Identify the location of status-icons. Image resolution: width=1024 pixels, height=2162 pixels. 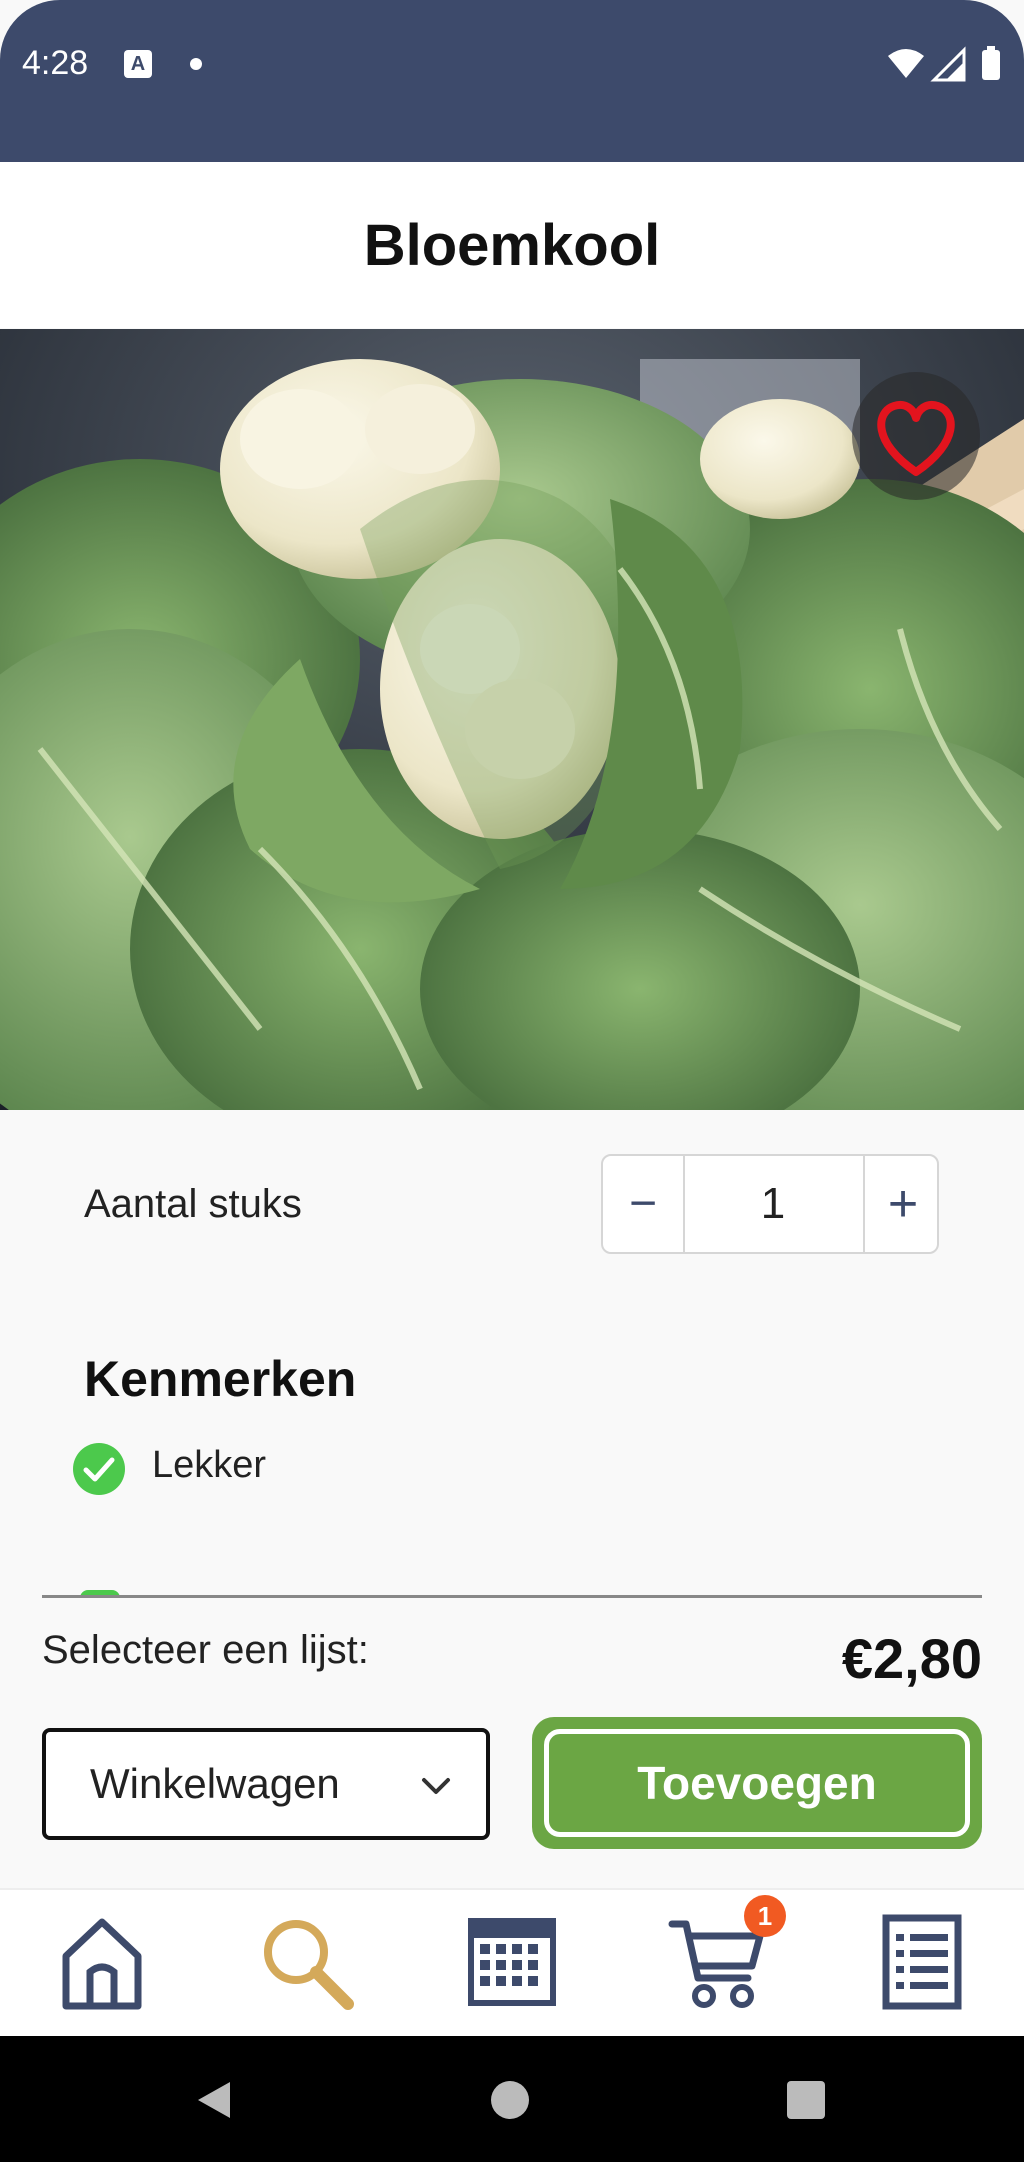
(944, 64).